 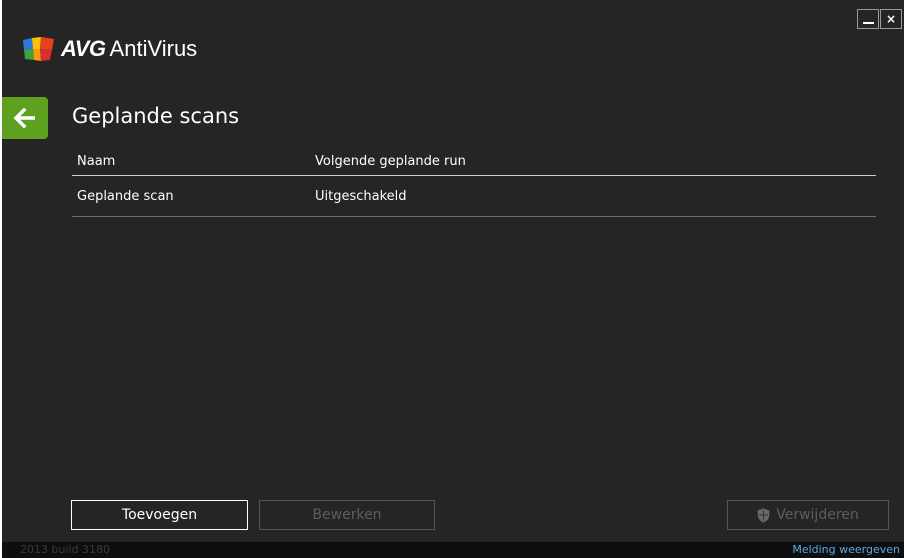 I want to click on column-header-next-run: Volgende geplande run, so click(x=595, y=161).